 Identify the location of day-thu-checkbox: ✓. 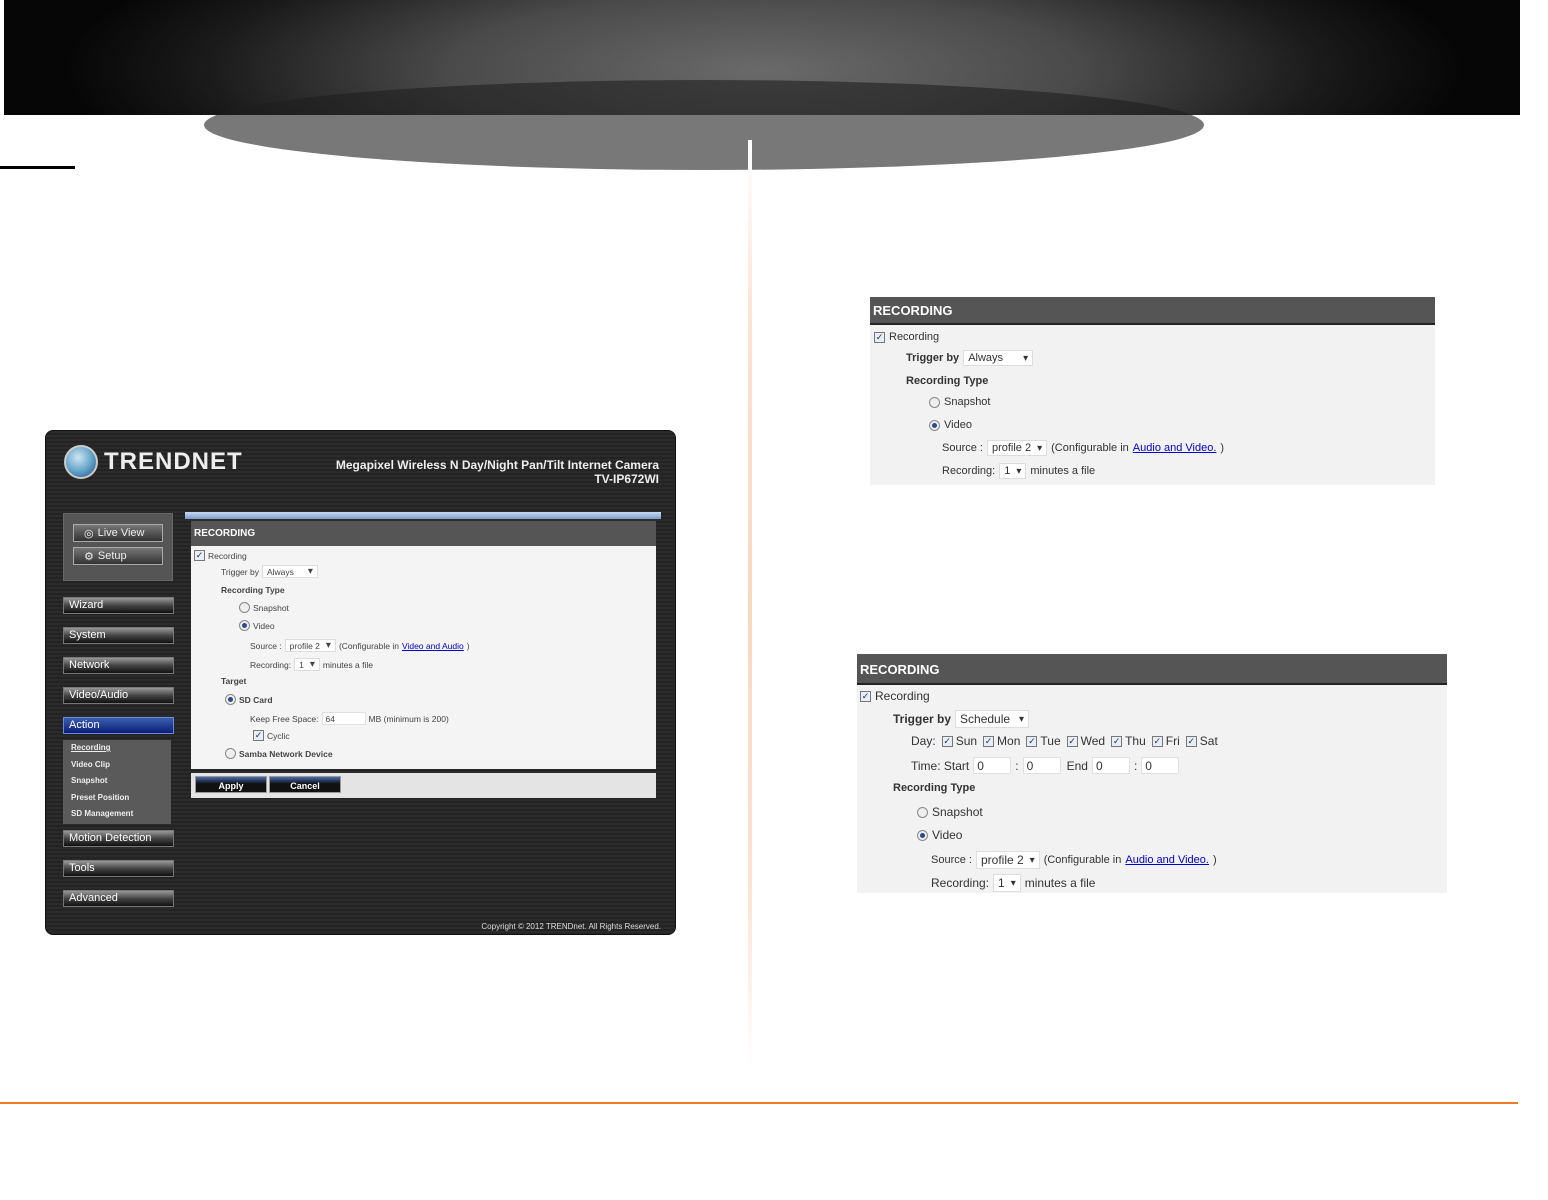
(1117, 741).